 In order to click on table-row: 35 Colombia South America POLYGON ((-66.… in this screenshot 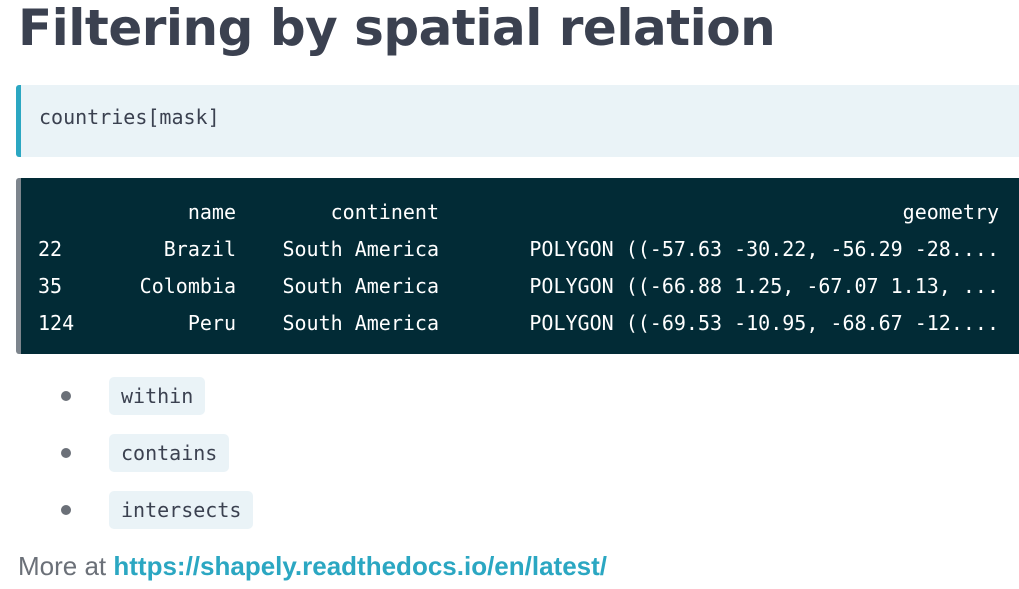, I will do `click(518, 285)`.